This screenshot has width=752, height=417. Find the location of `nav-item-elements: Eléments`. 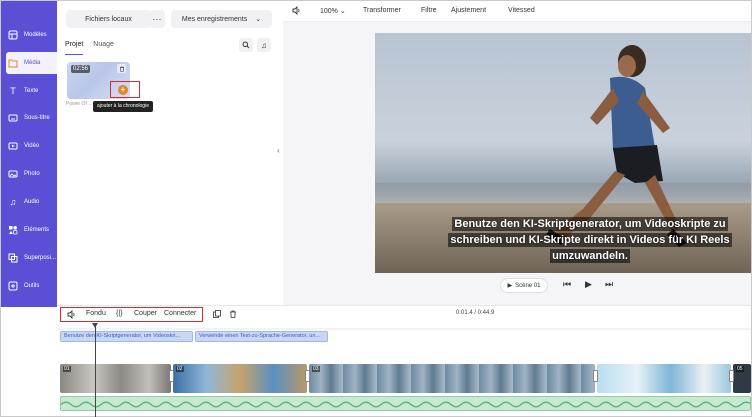

nav-item-elements: Eléments is located at coordinates (29, 230).